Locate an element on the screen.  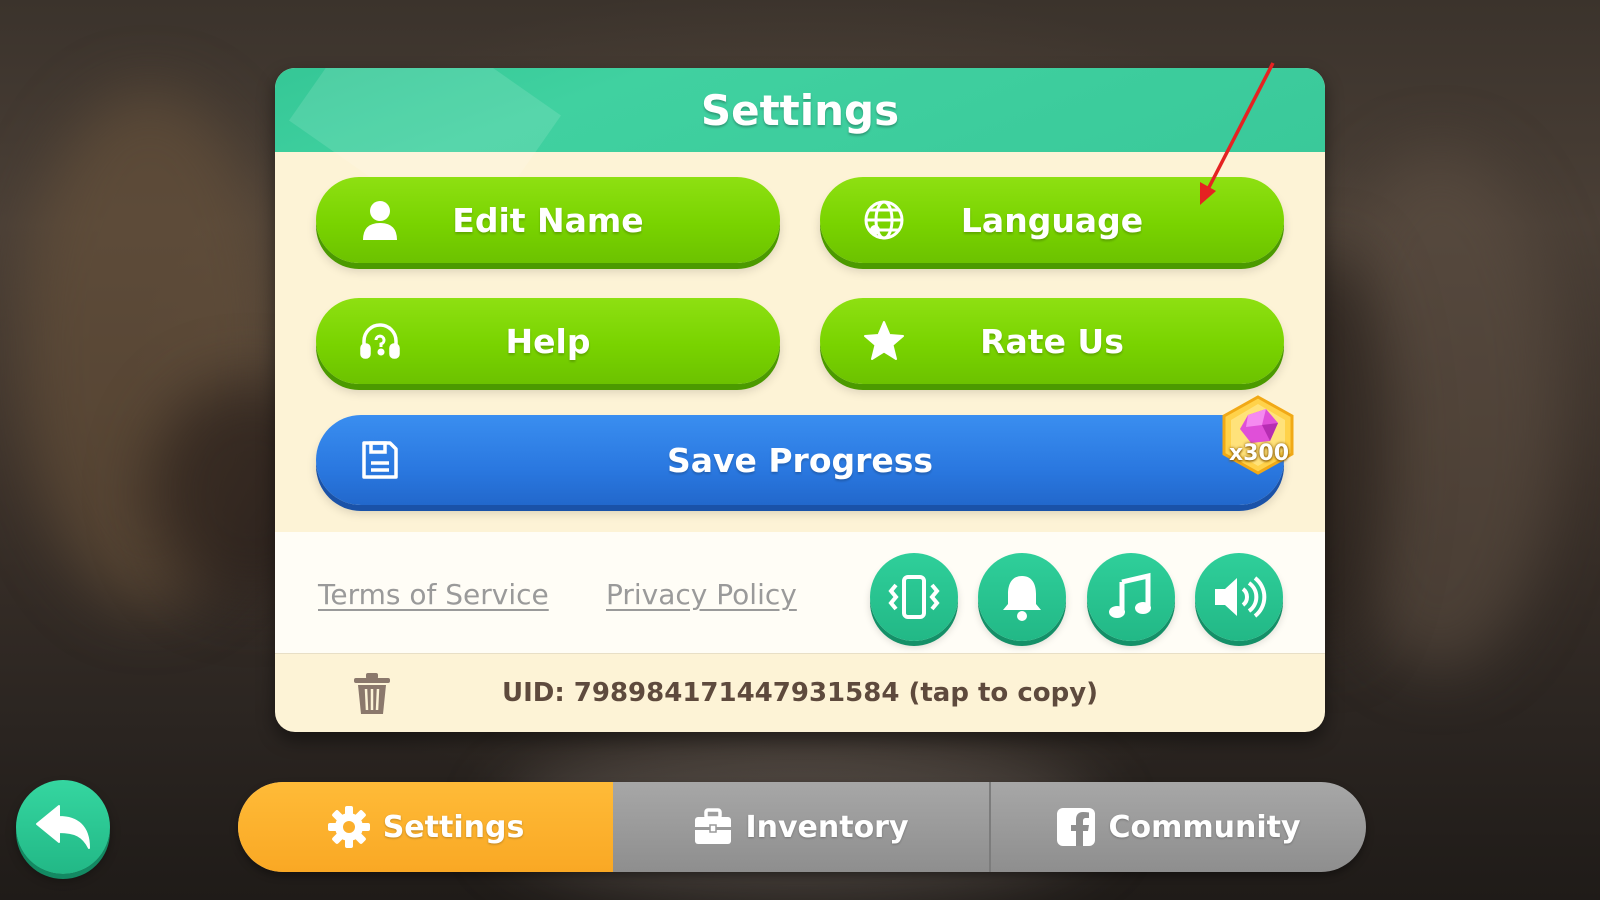
tab-settings: Settings is located at coordinates (425, 827).